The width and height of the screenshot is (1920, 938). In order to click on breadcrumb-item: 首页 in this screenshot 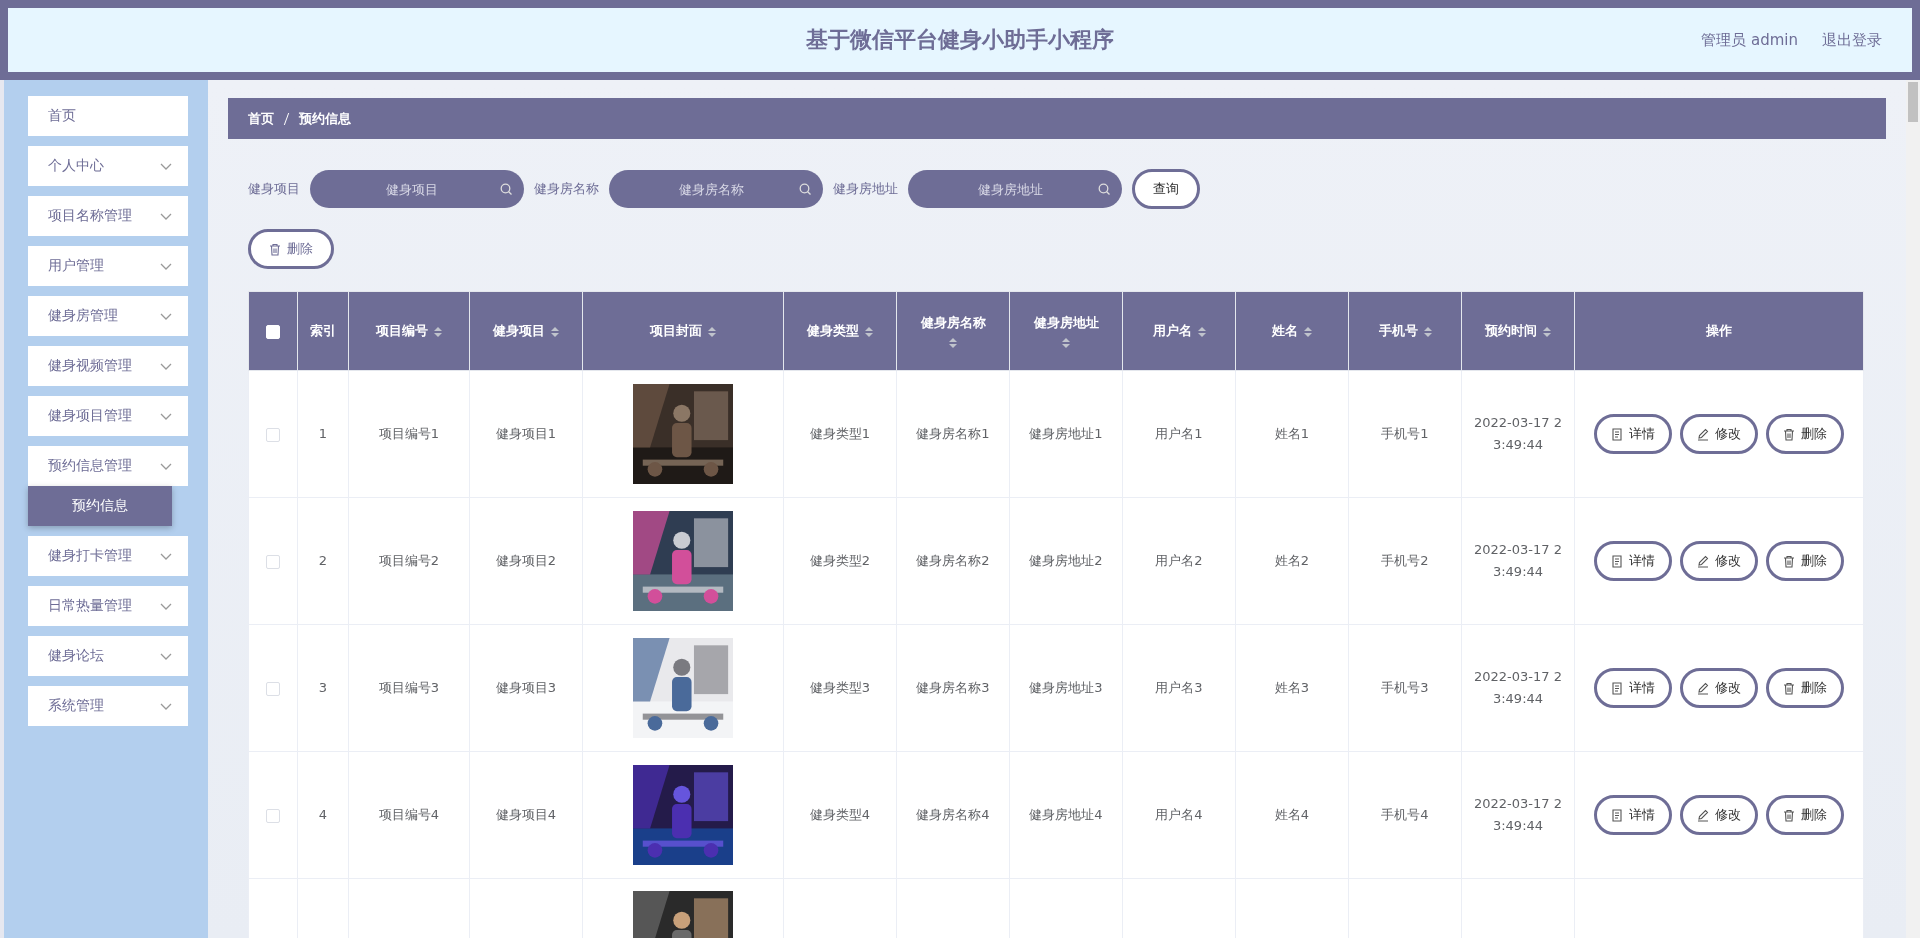, I will do `click(261, 118)`.